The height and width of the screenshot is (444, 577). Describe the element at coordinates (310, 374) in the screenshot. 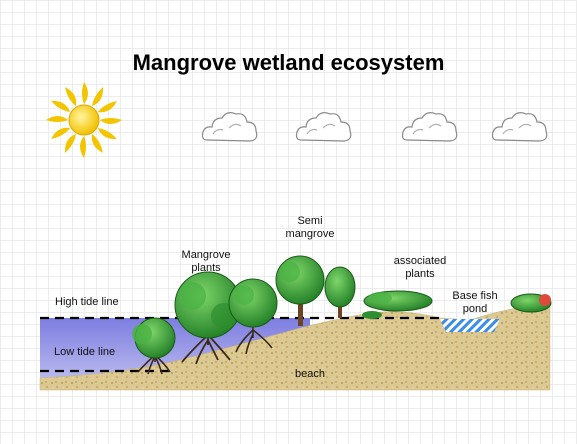

I see `beach-label: beach` at that location.